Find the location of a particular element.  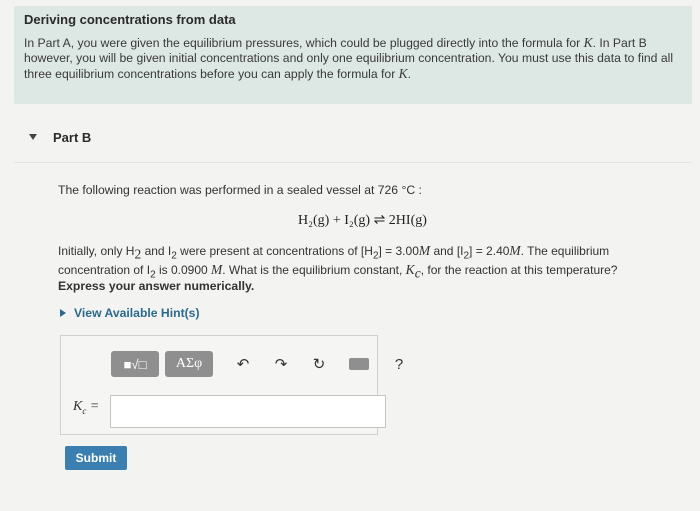

keyboard-shortcuts-icon is located at coordinates (359, 364).